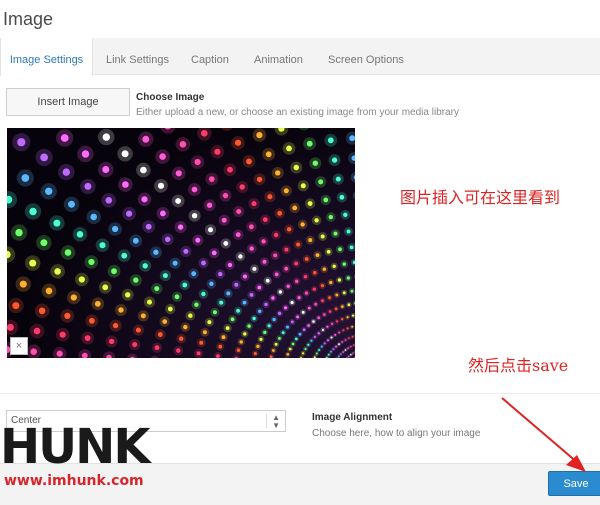  I want to click on annotation-image-note: 图片插入可在这里看到, so click(480, 197).